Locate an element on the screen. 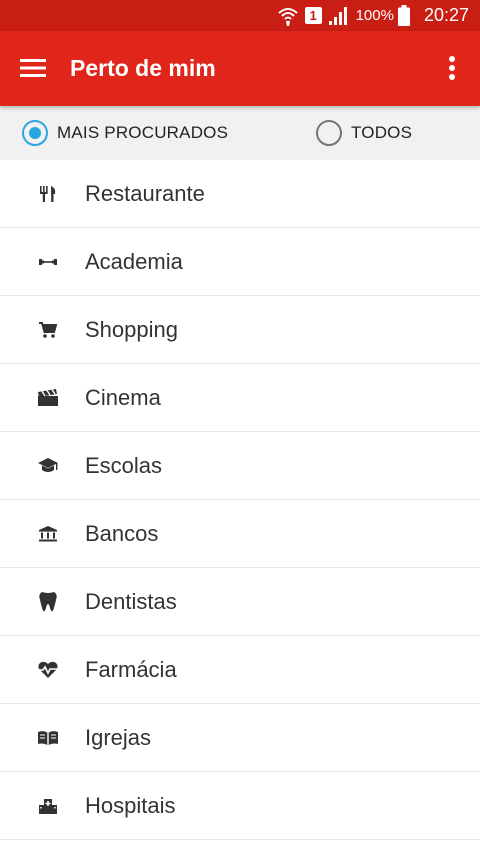 The height and width of the screenshot is (854, 480). list-item-igrejas: Igrejas is located at coordinates (240, 738).